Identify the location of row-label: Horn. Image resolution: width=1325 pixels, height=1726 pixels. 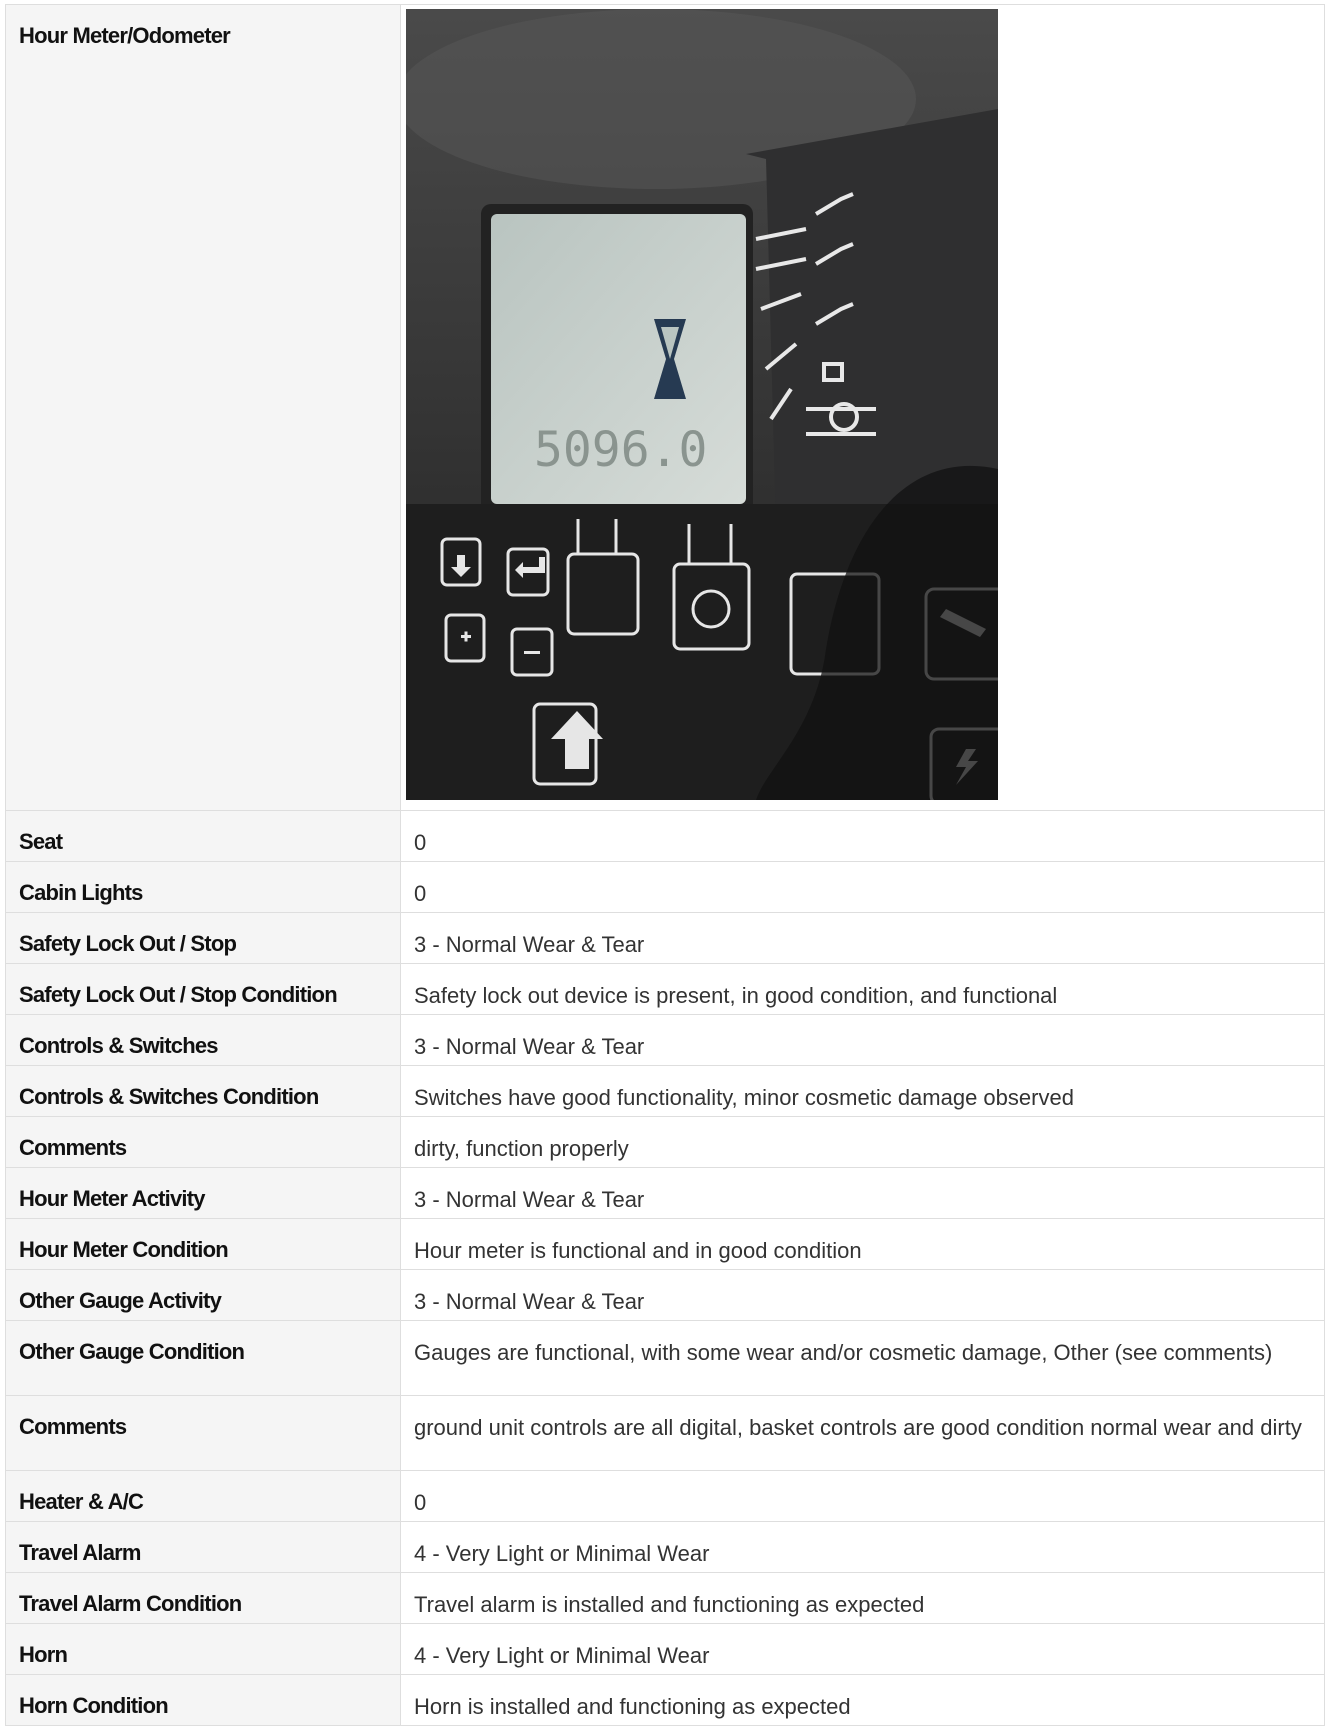
(203, 1649).